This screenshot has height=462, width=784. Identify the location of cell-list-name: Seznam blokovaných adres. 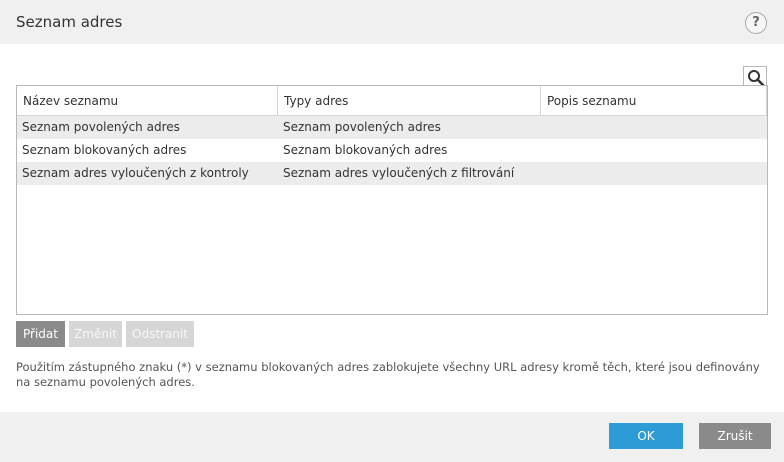
(104, 150).